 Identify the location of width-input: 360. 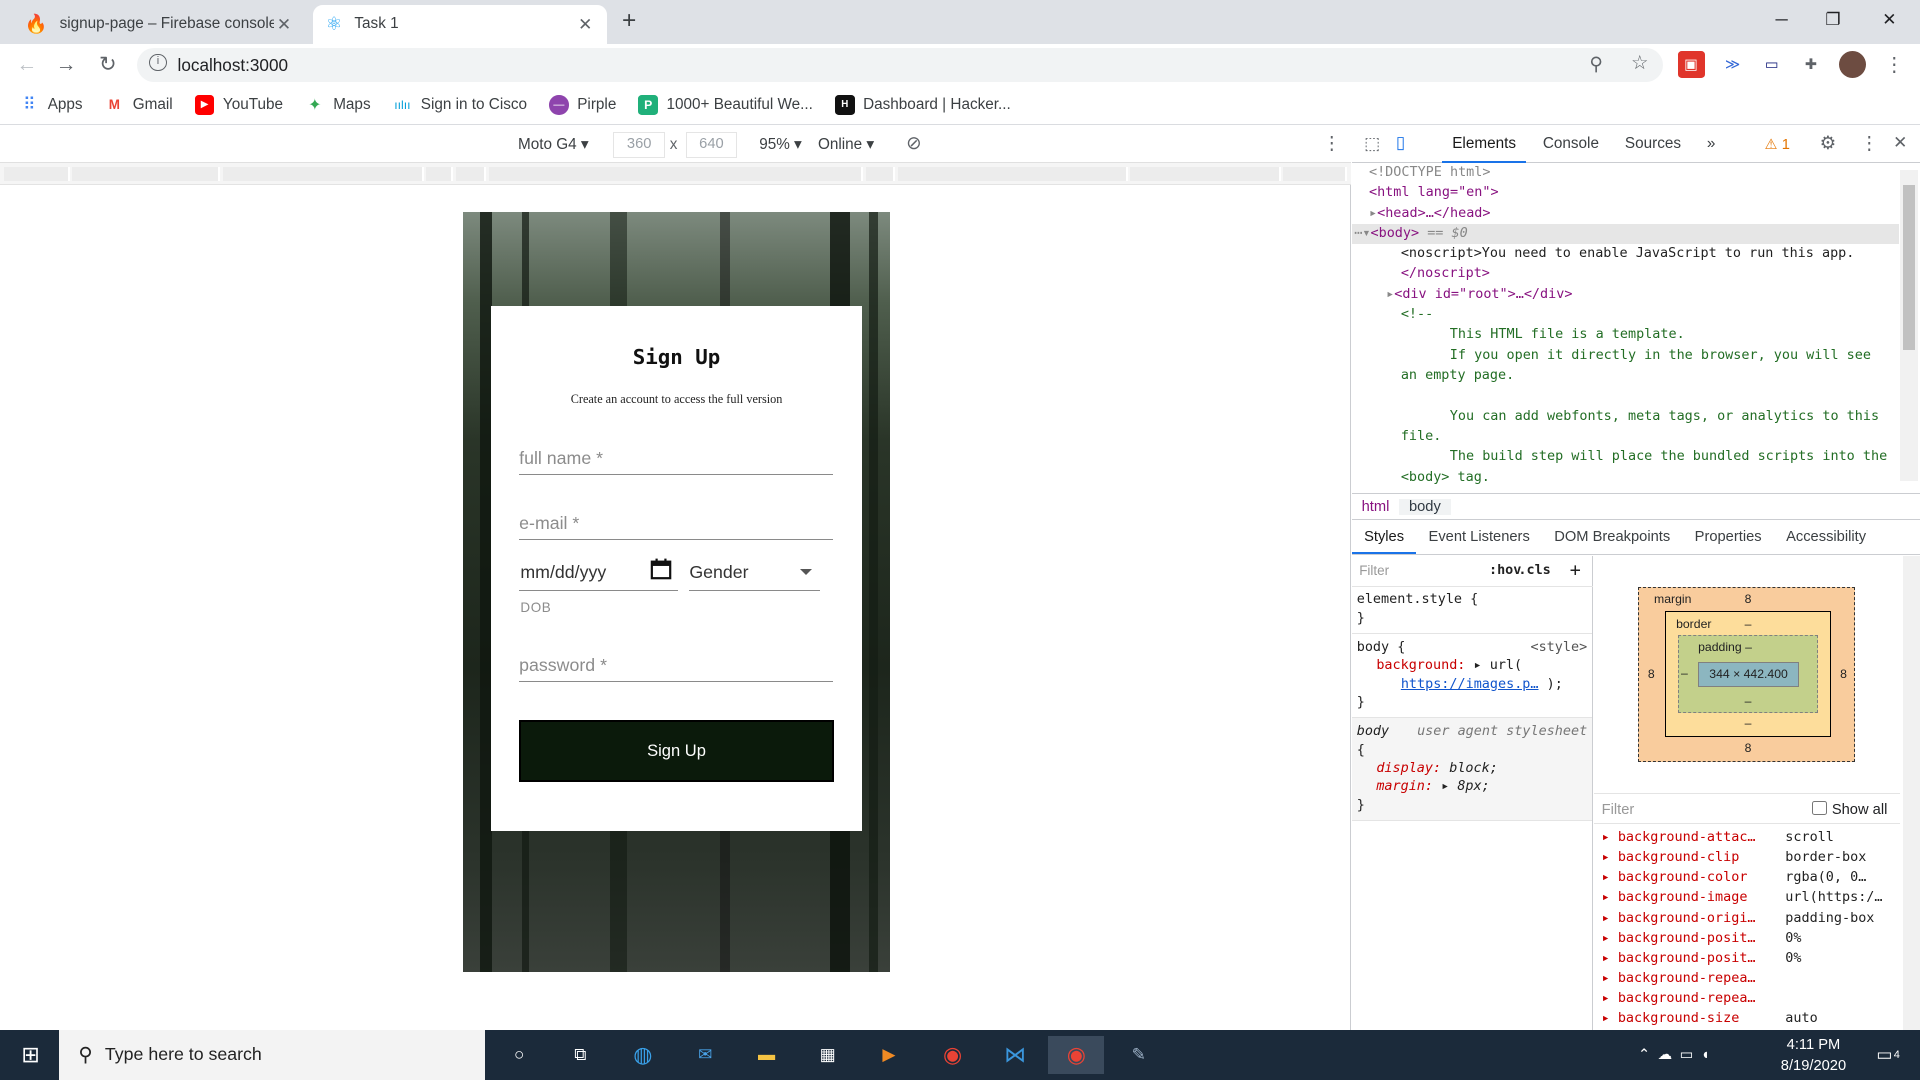
(639, 145).